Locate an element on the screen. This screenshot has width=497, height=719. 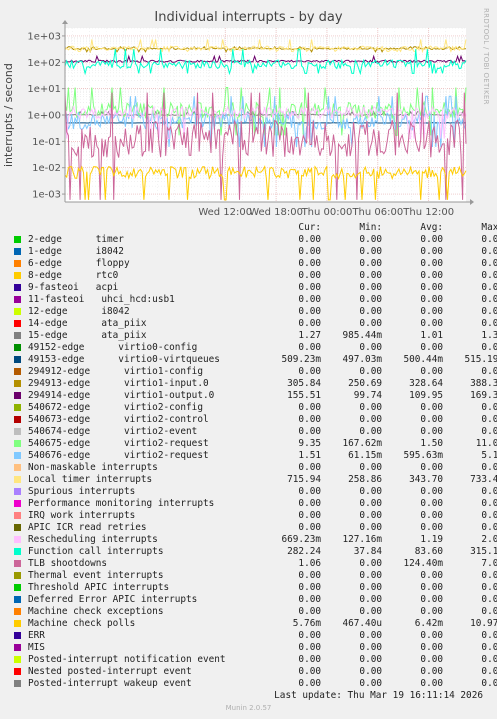
legend-row: APIC ICR read retries 0.00 0.00 0.00 0.00 is located at coordinates (254, 528).